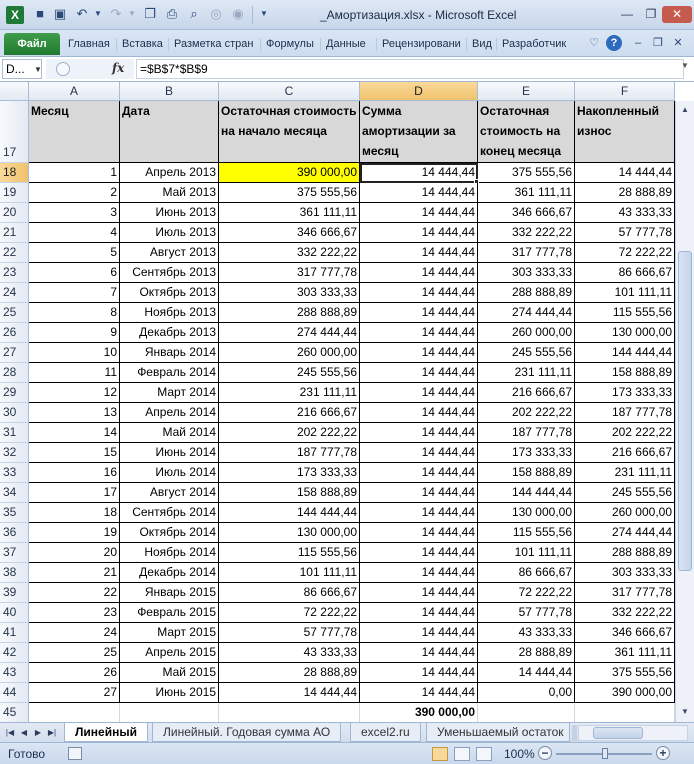  Describe the element at coordinates (289, 573) in the screenshot. I see `table-cell: 101 111,11` at that location.